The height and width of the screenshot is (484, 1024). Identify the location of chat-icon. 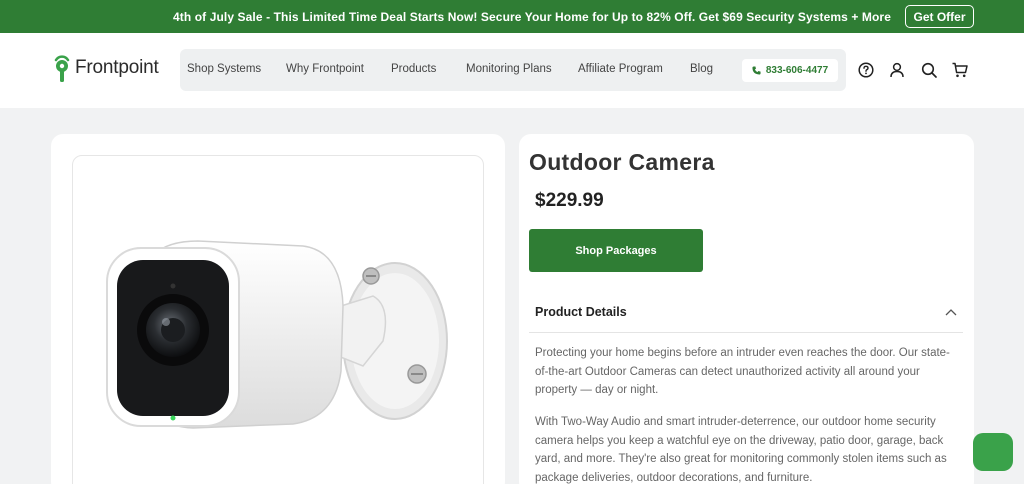
(993, 452).